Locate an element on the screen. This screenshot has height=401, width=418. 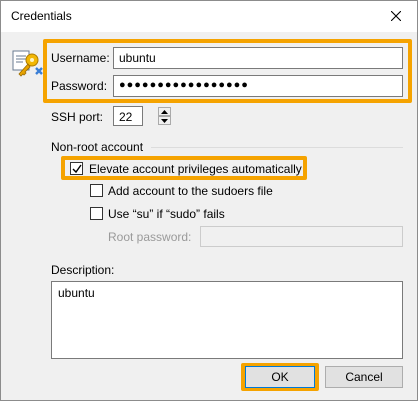
root-password-input is located at coordinates (301, 236).